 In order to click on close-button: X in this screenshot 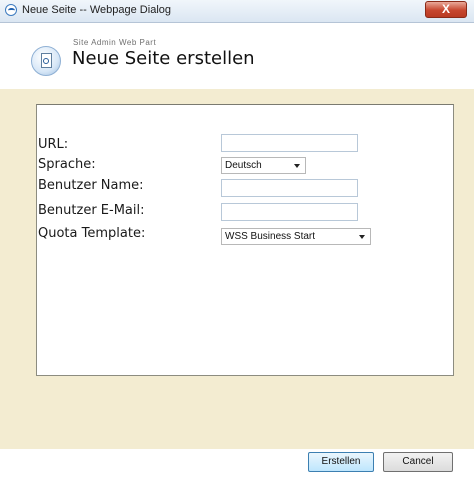, I will do `click(446, 9)`.